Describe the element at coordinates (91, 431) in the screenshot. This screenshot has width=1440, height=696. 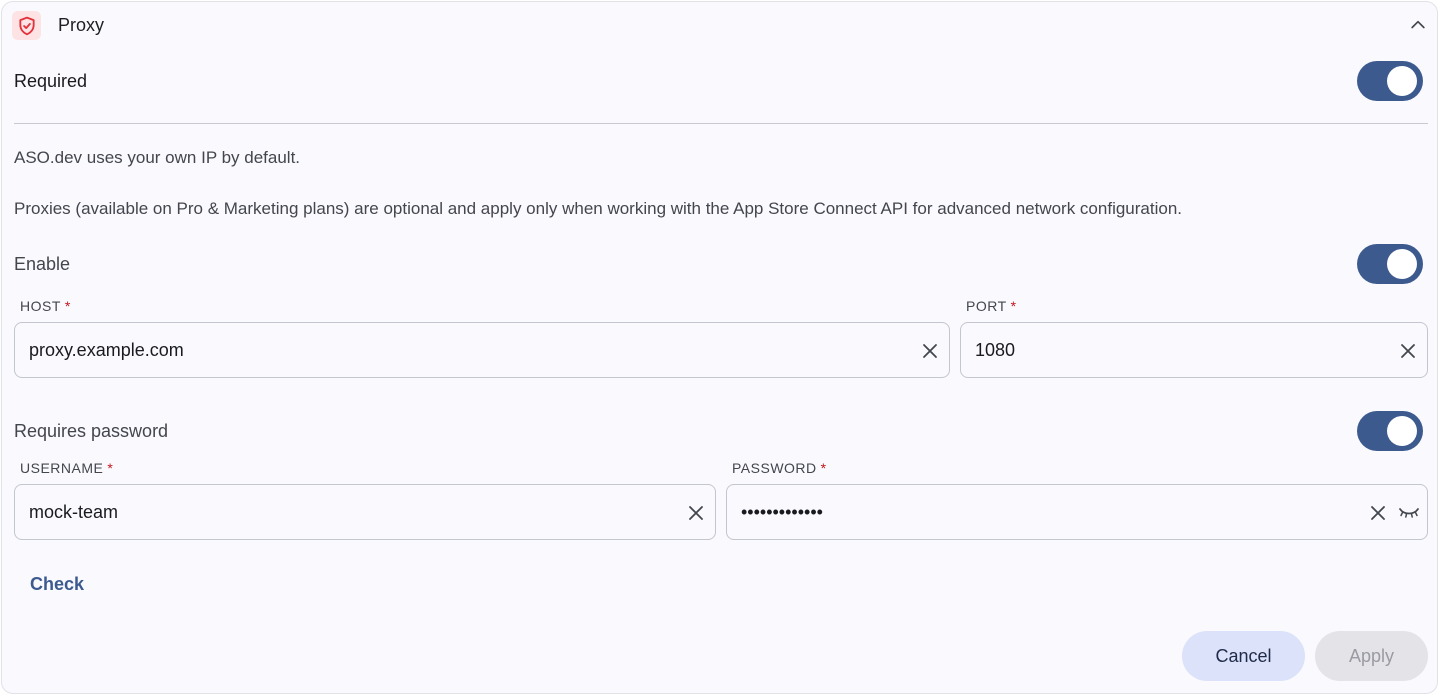
I see `requires-password-label: Requires password` at that location.